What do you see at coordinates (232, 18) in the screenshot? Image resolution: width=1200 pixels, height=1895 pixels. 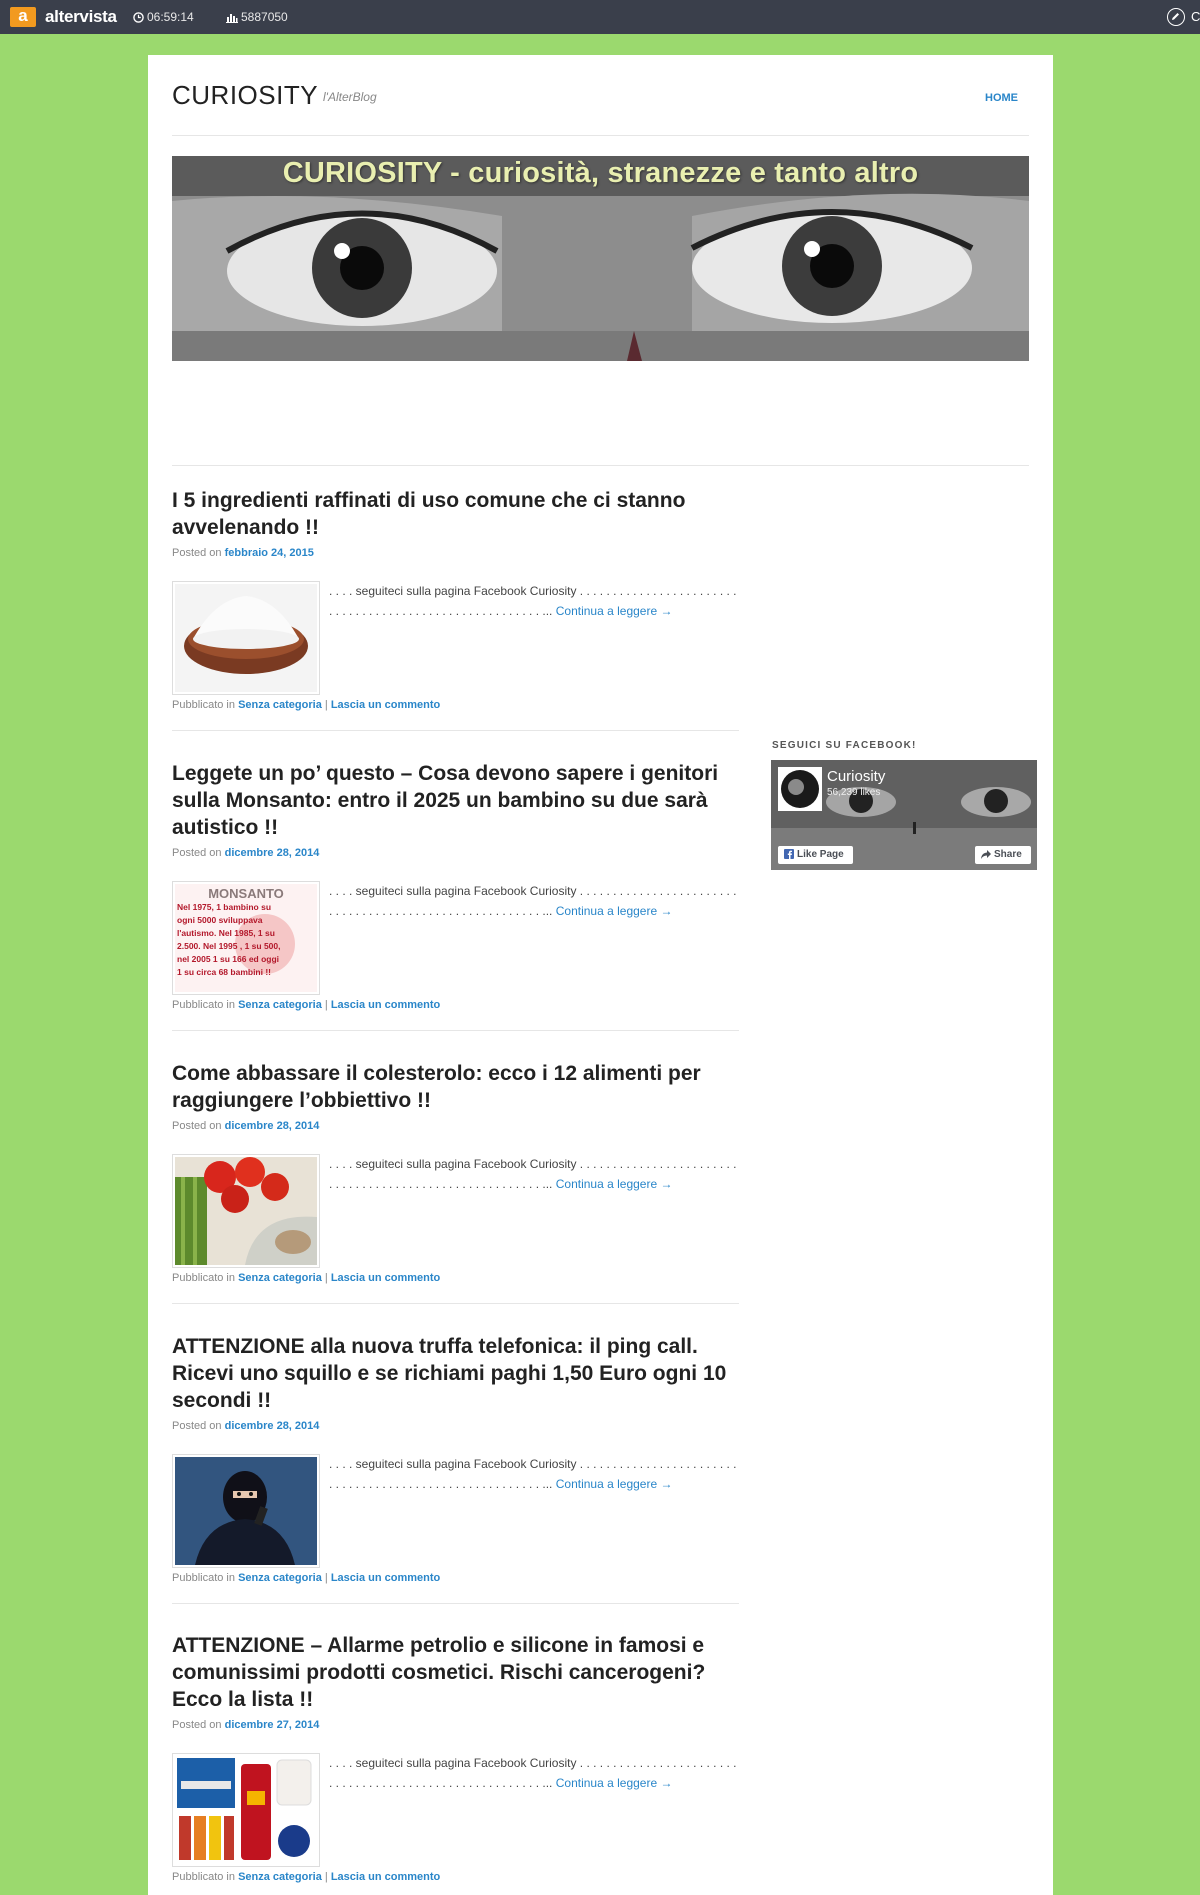 I see `bar-chart-icon` at bounding box center [232, 18].